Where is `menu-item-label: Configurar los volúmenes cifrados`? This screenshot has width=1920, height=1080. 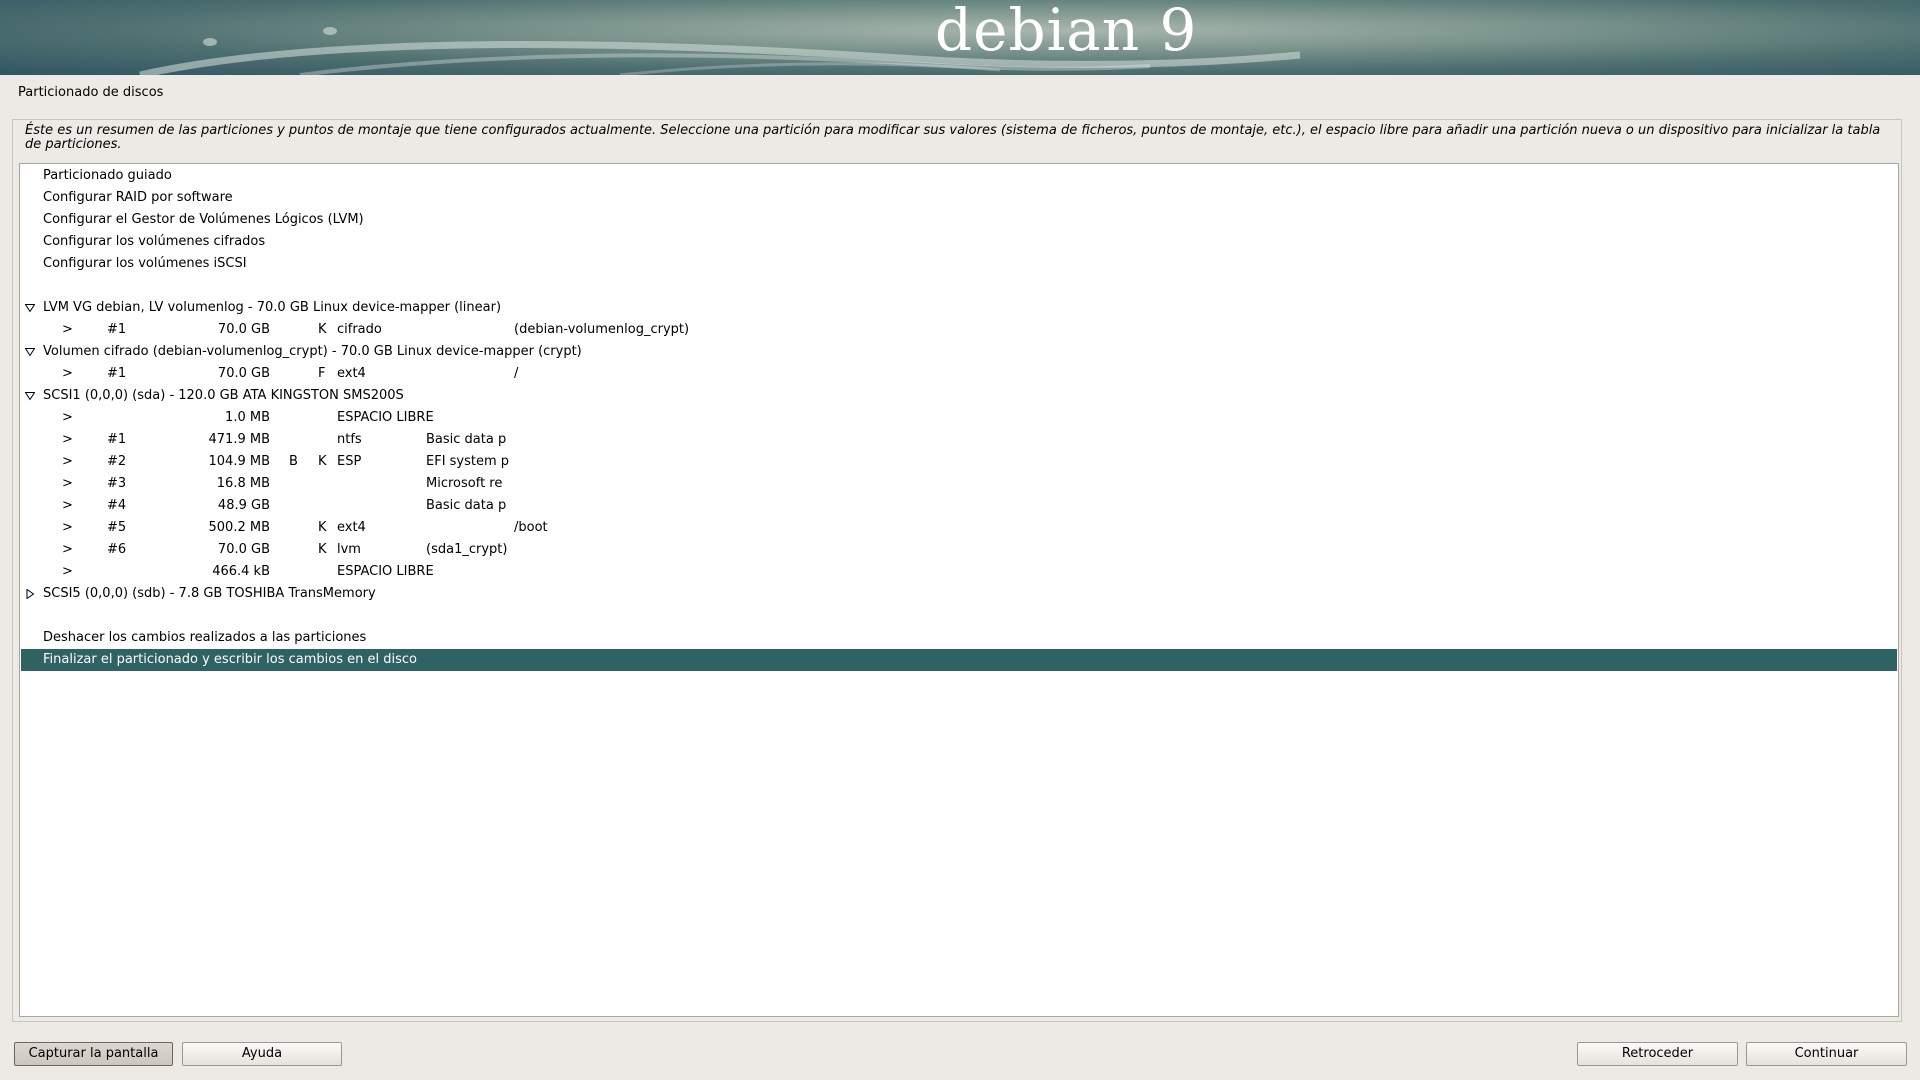 menu-item-label: Configurar los volúmenes cifrados is located at coordinates (154, 241).